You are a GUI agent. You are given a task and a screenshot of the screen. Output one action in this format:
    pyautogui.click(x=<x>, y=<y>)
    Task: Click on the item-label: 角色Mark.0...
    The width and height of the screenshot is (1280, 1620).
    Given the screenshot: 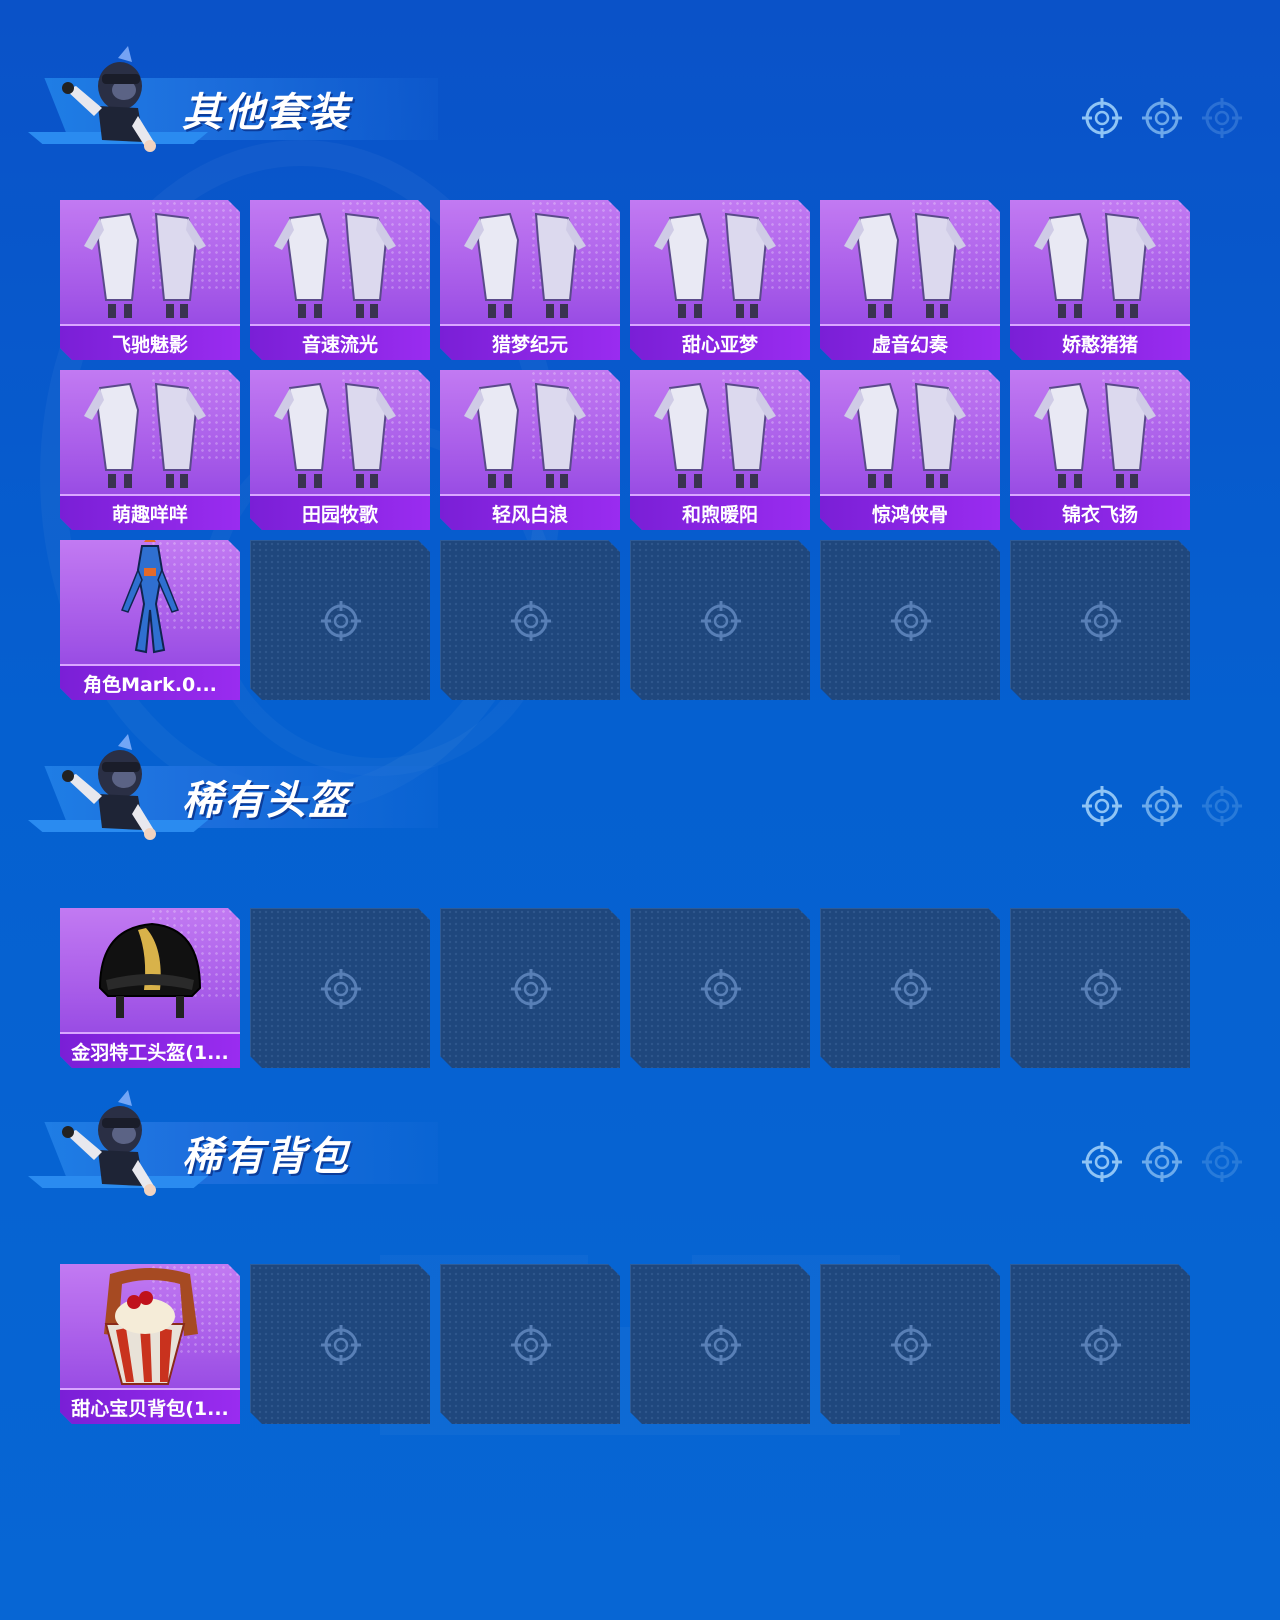 What is the action you would take?
    pyautogui.click(x=150, y=685)
    